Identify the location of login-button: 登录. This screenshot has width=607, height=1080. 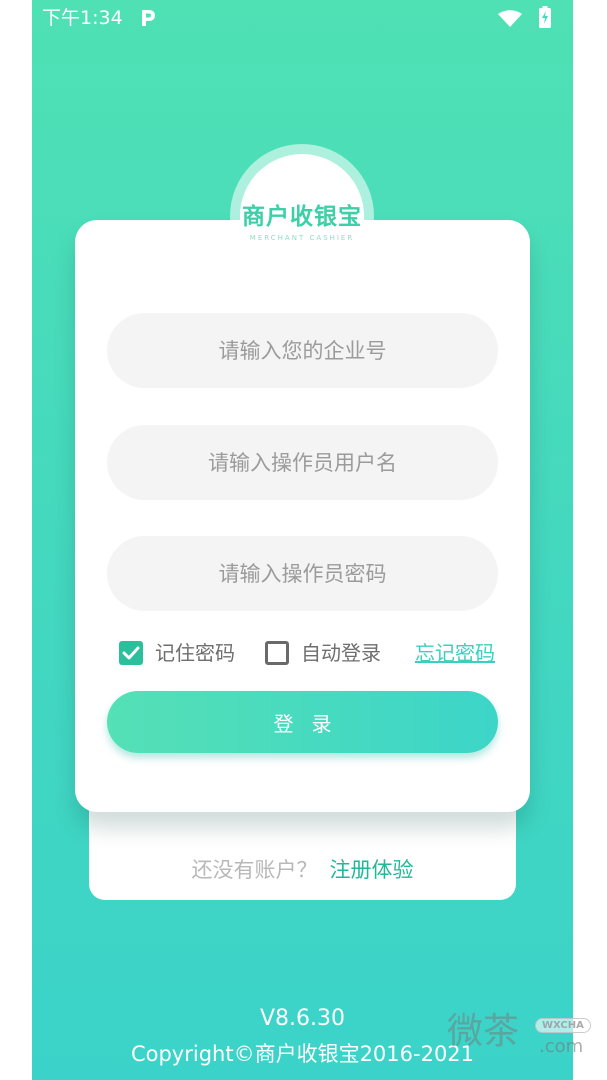
(302, 722).